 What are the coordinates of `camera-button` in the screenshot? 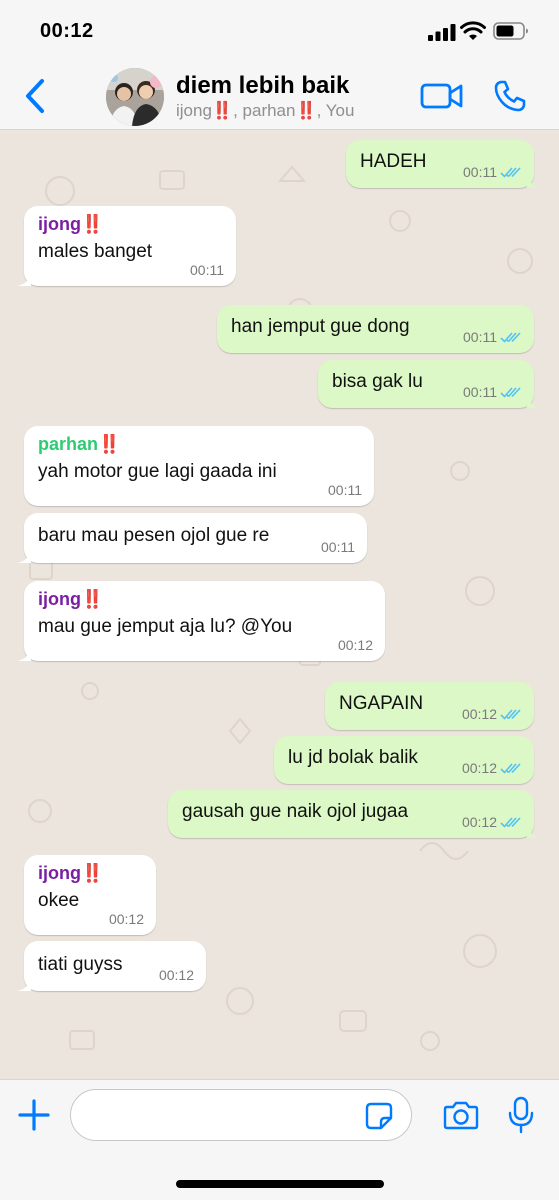 It's located at (461, 1115).